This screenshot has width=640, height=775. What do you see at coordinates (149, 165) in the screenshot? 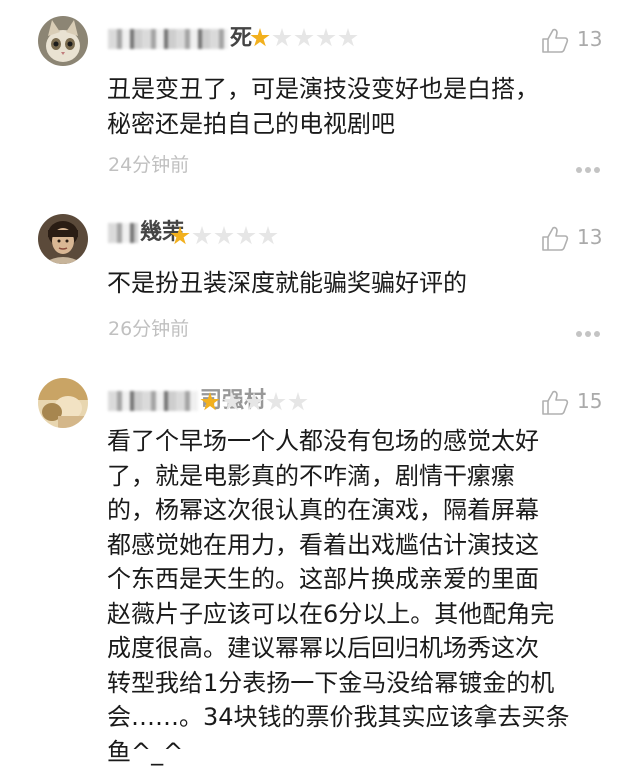
I see `review-time: 24分钟前` at bounding box center [149, 165].